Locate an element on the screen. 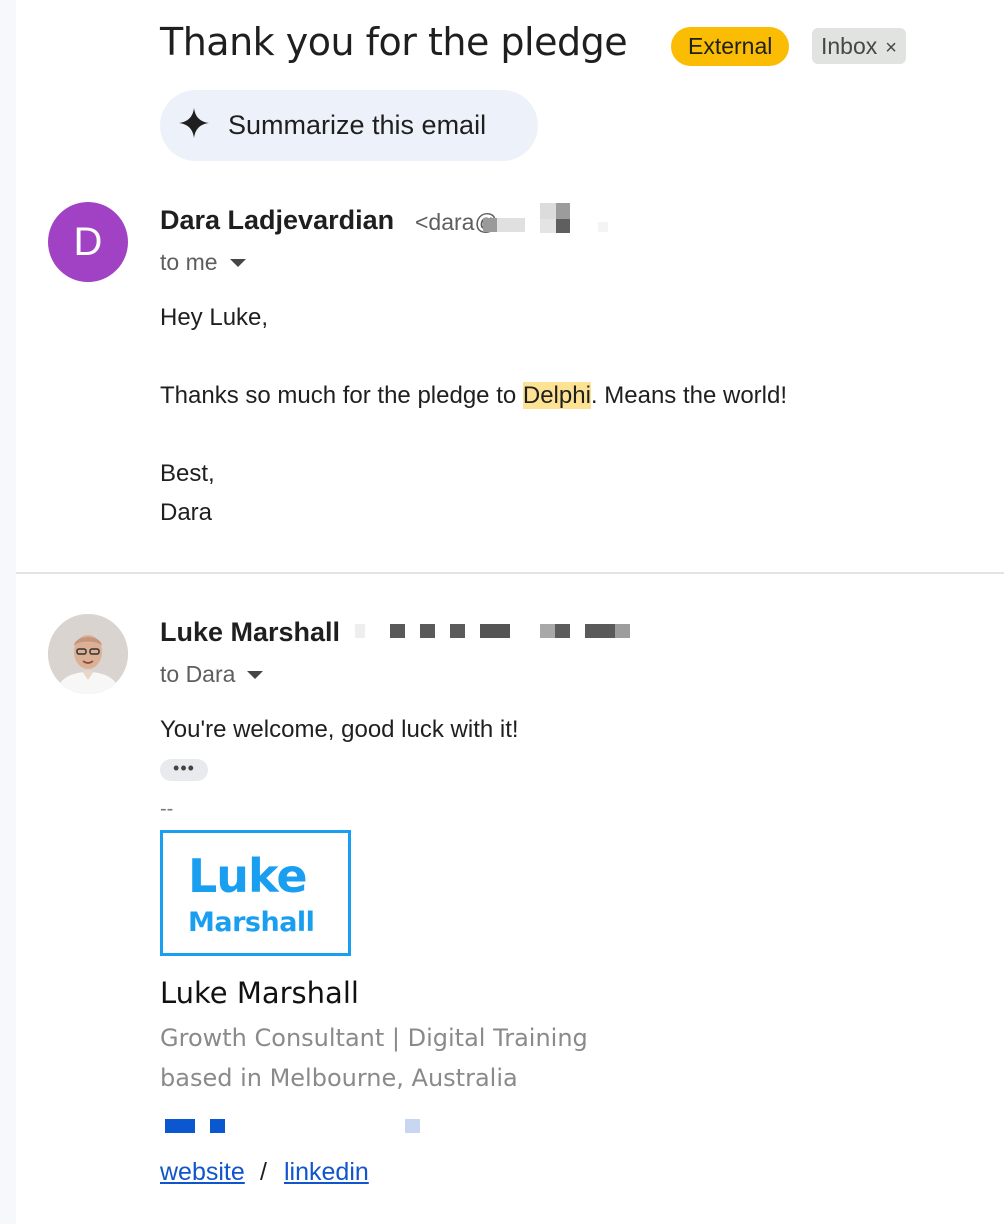  left-rail is located at coordinates (8, 612).